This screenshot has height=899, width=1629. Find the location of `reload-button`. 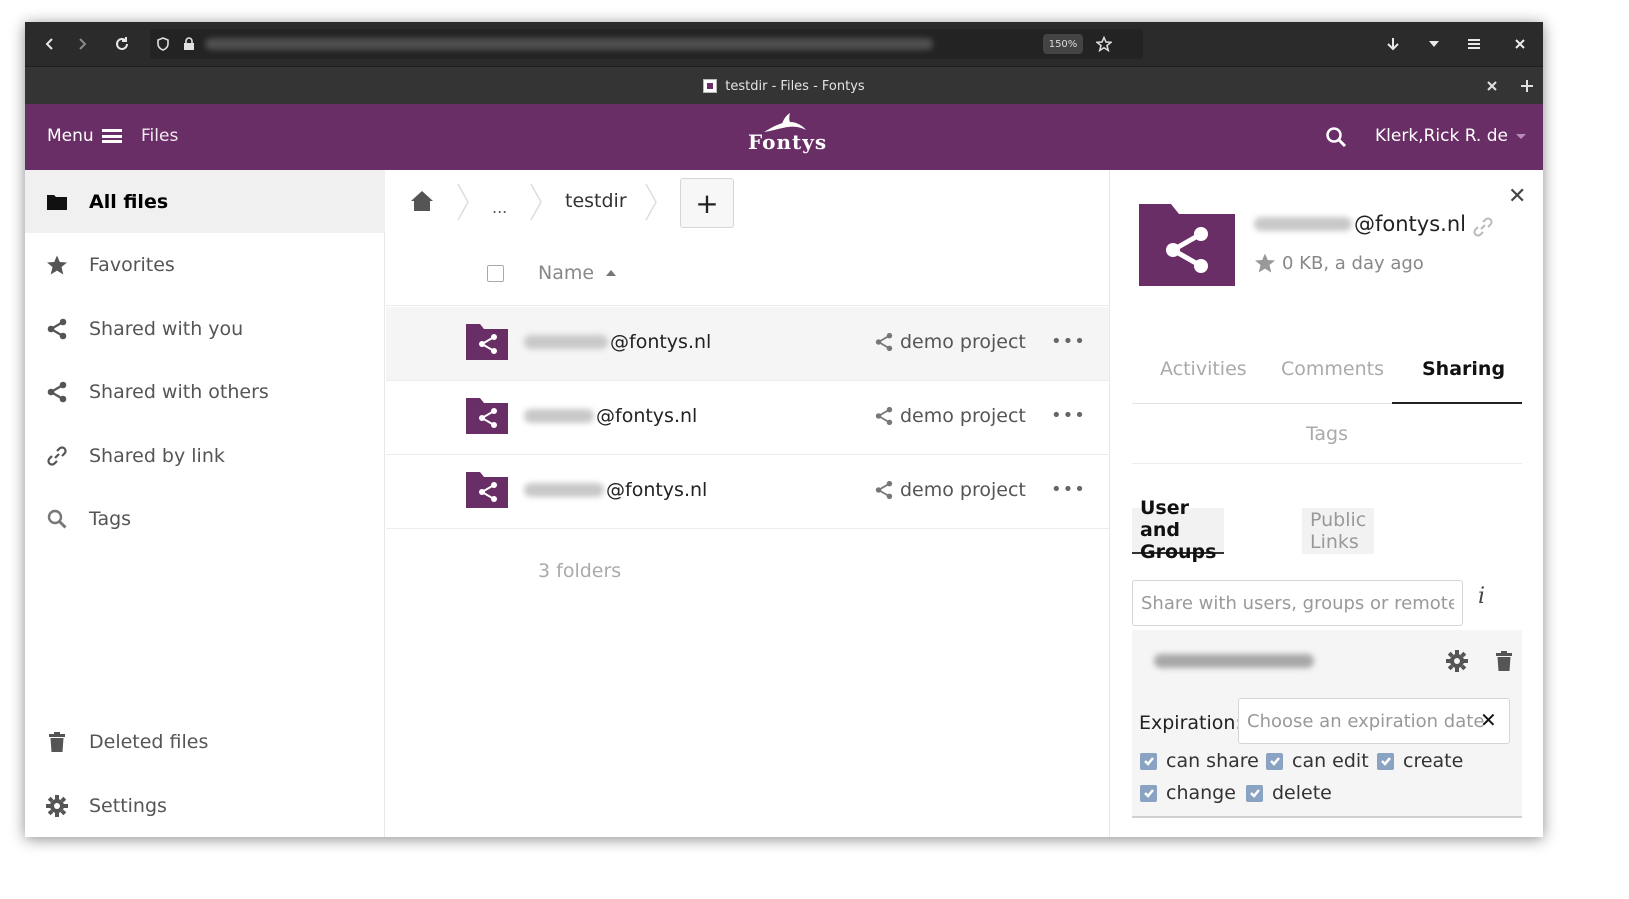

reload-button is located at coordinates (122, 44).